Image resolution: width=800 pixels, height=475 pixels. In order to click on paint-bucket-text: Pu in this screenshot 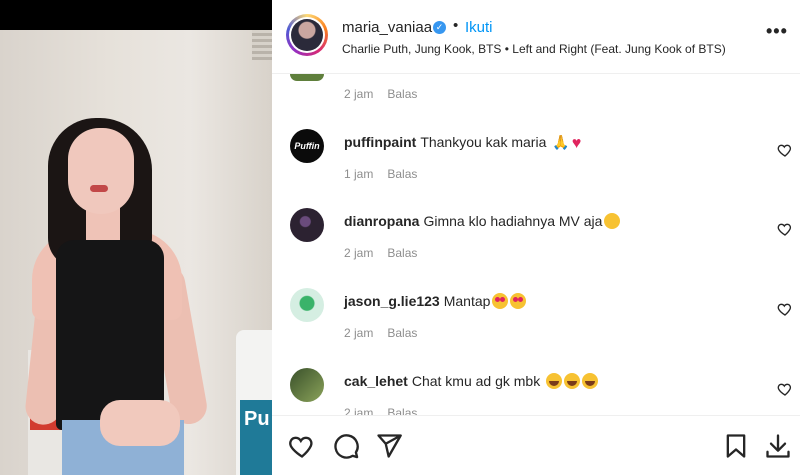, I will do `click(257, 419)`.